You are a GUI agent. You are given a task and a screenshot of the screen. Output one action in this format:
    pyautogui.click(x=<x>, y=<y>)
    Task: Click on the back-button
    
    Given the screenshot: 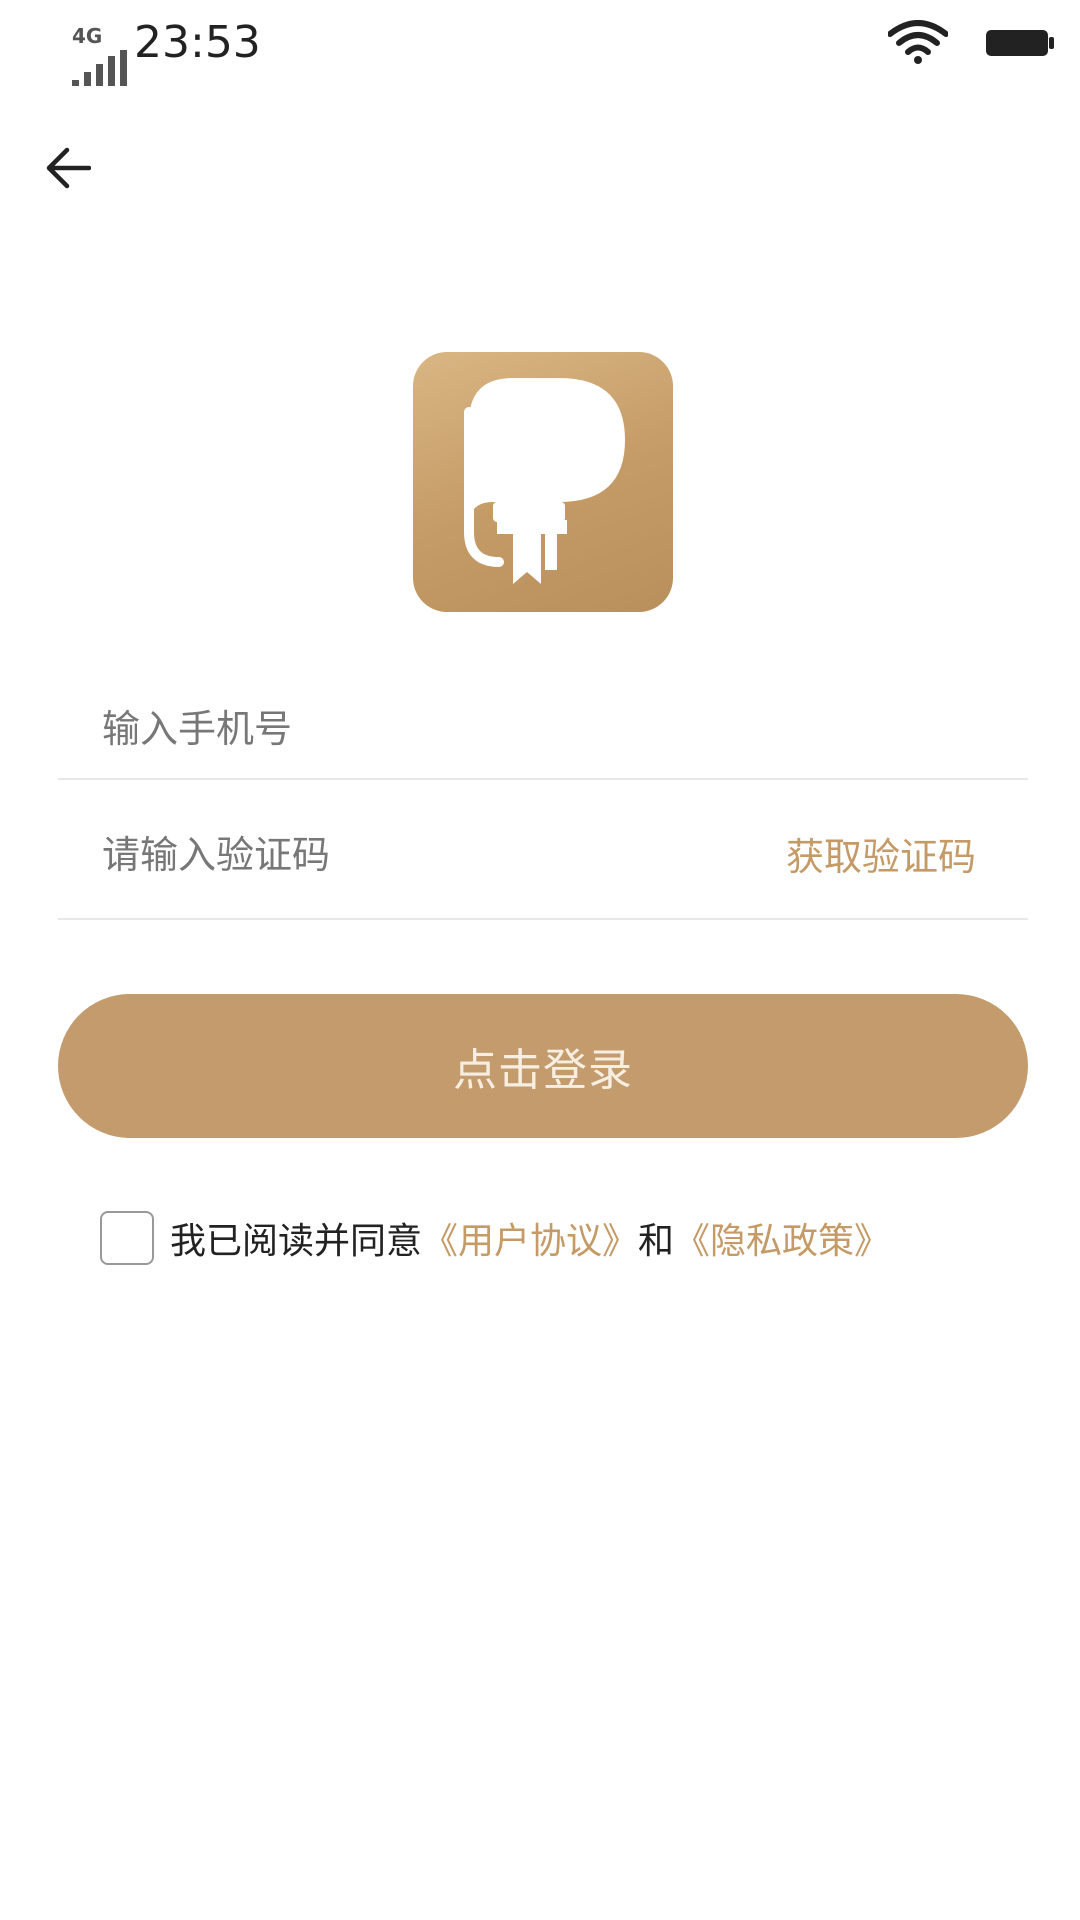 What is the action you would take?
    pyautogui.click(x=68, y=168)
    